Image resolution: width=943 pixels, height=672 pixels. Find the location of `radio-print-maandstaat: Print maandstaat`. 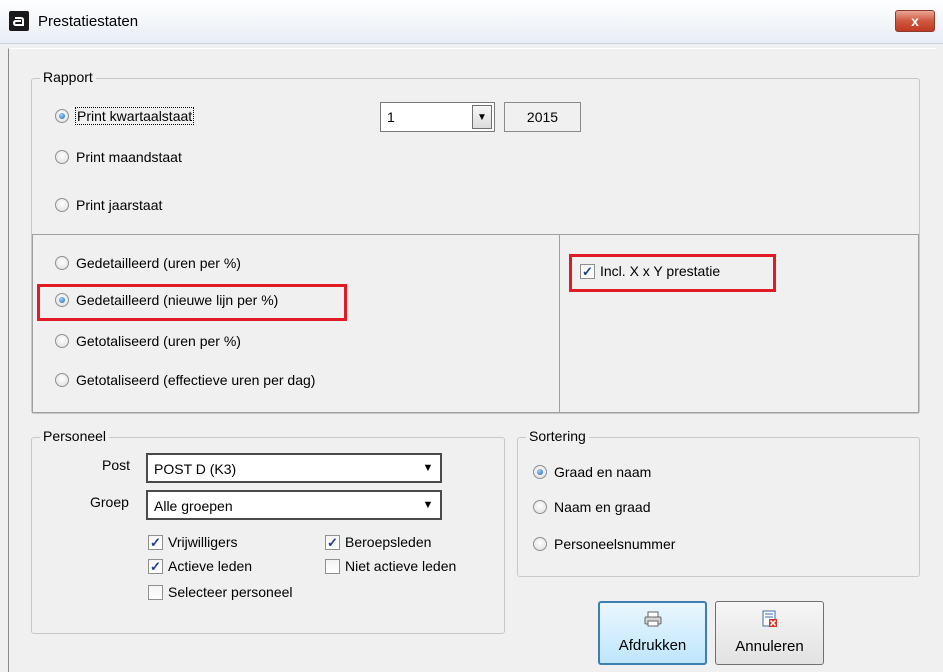

radio-print-maandstaat: Print maandstaat is located at coordinates (118, 157).